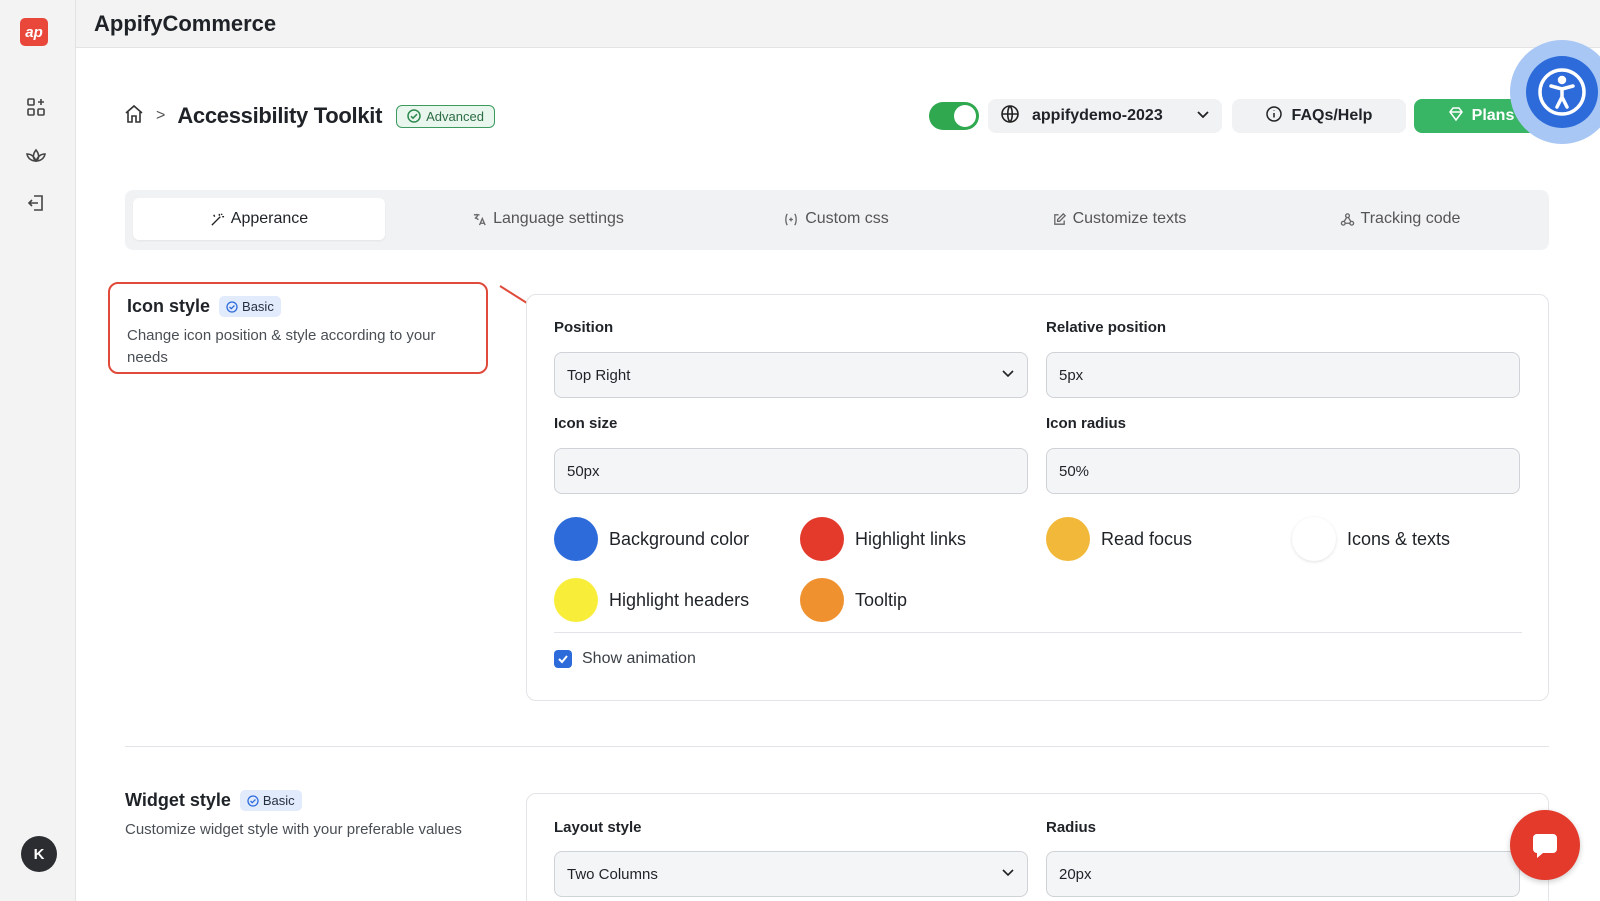 This screenshot has width=1600, height=901. I want to click on toggle-knob, so click(965, 116).